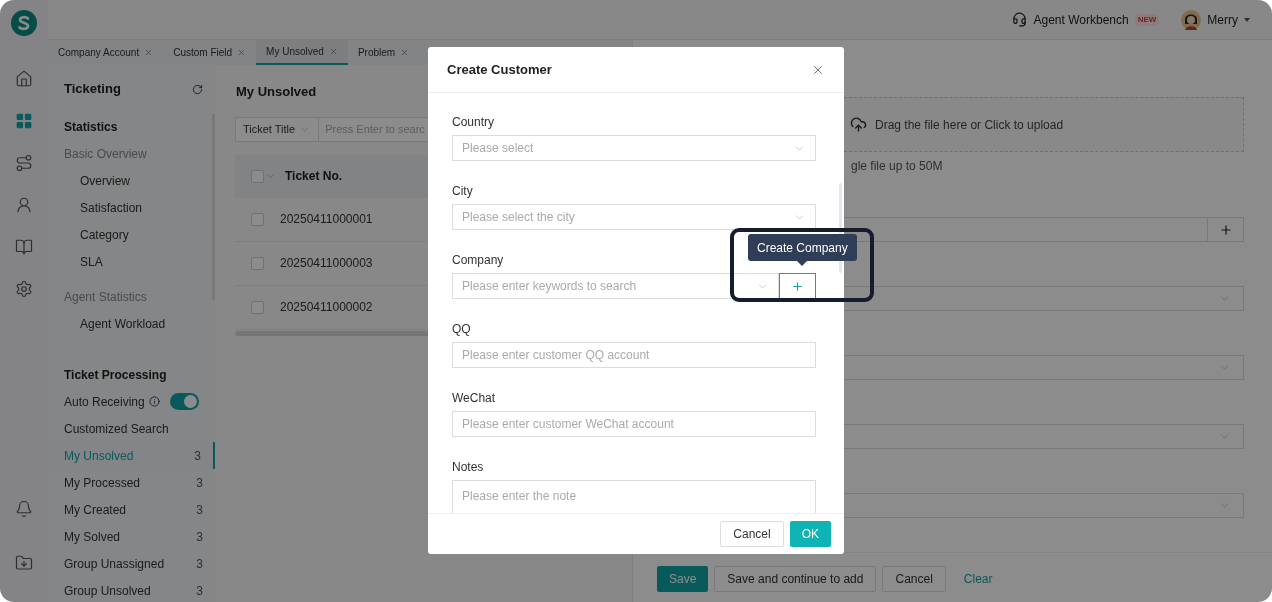  I want to click on field-label: QQ, so click(461, 328).